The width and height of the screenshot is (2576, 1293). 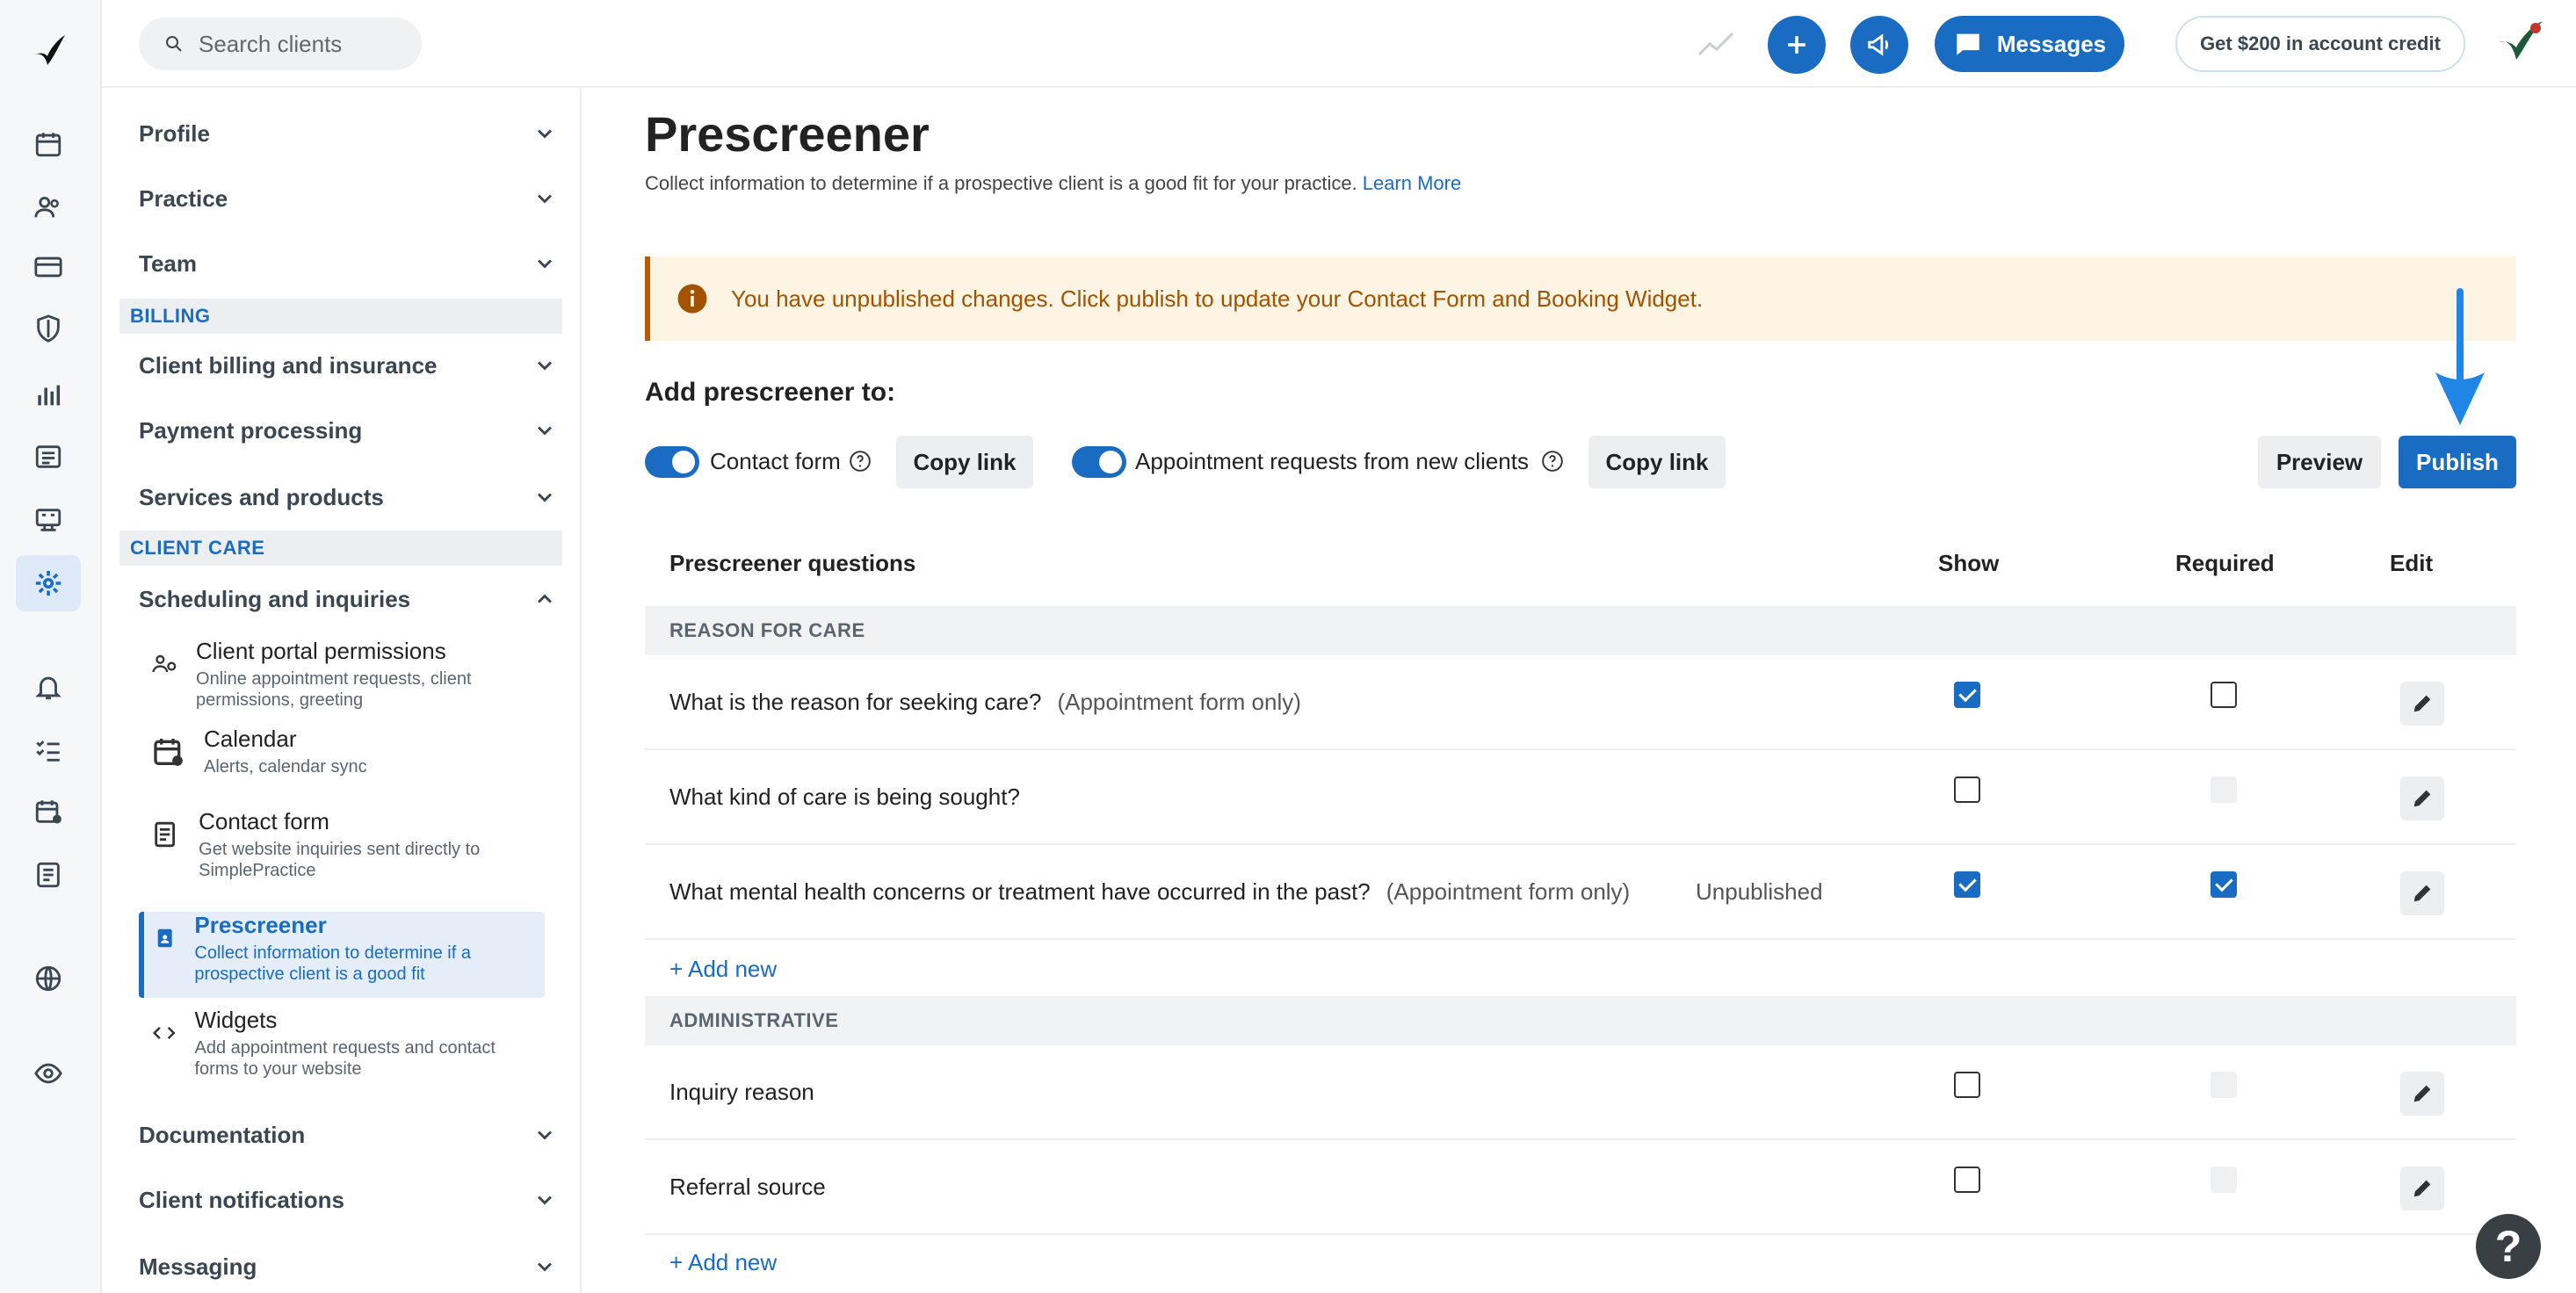 What do you see at coordinates (164, 664) in the screenshot?
I see `client-portal-icon` at bounding box center [164, 664].